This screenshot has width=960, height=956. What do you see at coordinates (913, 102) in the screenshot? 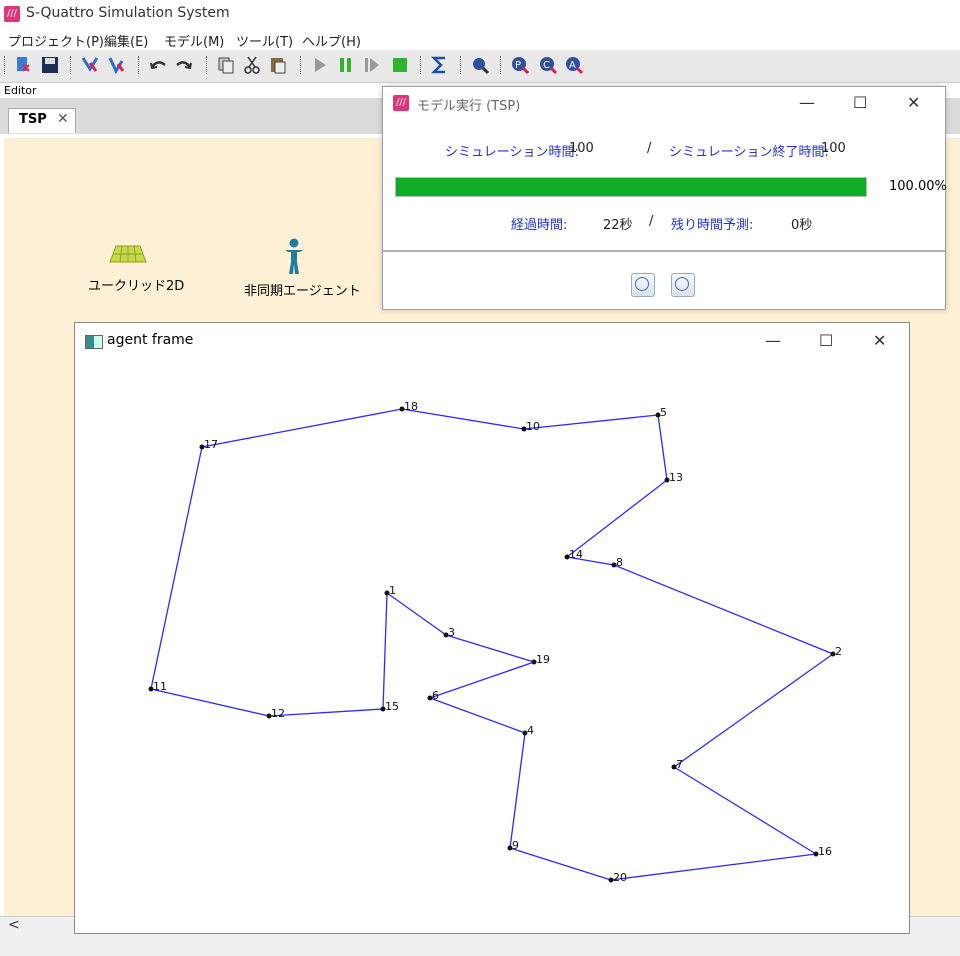
I see `close-icon: ✕` at bounding box center [913, 102].